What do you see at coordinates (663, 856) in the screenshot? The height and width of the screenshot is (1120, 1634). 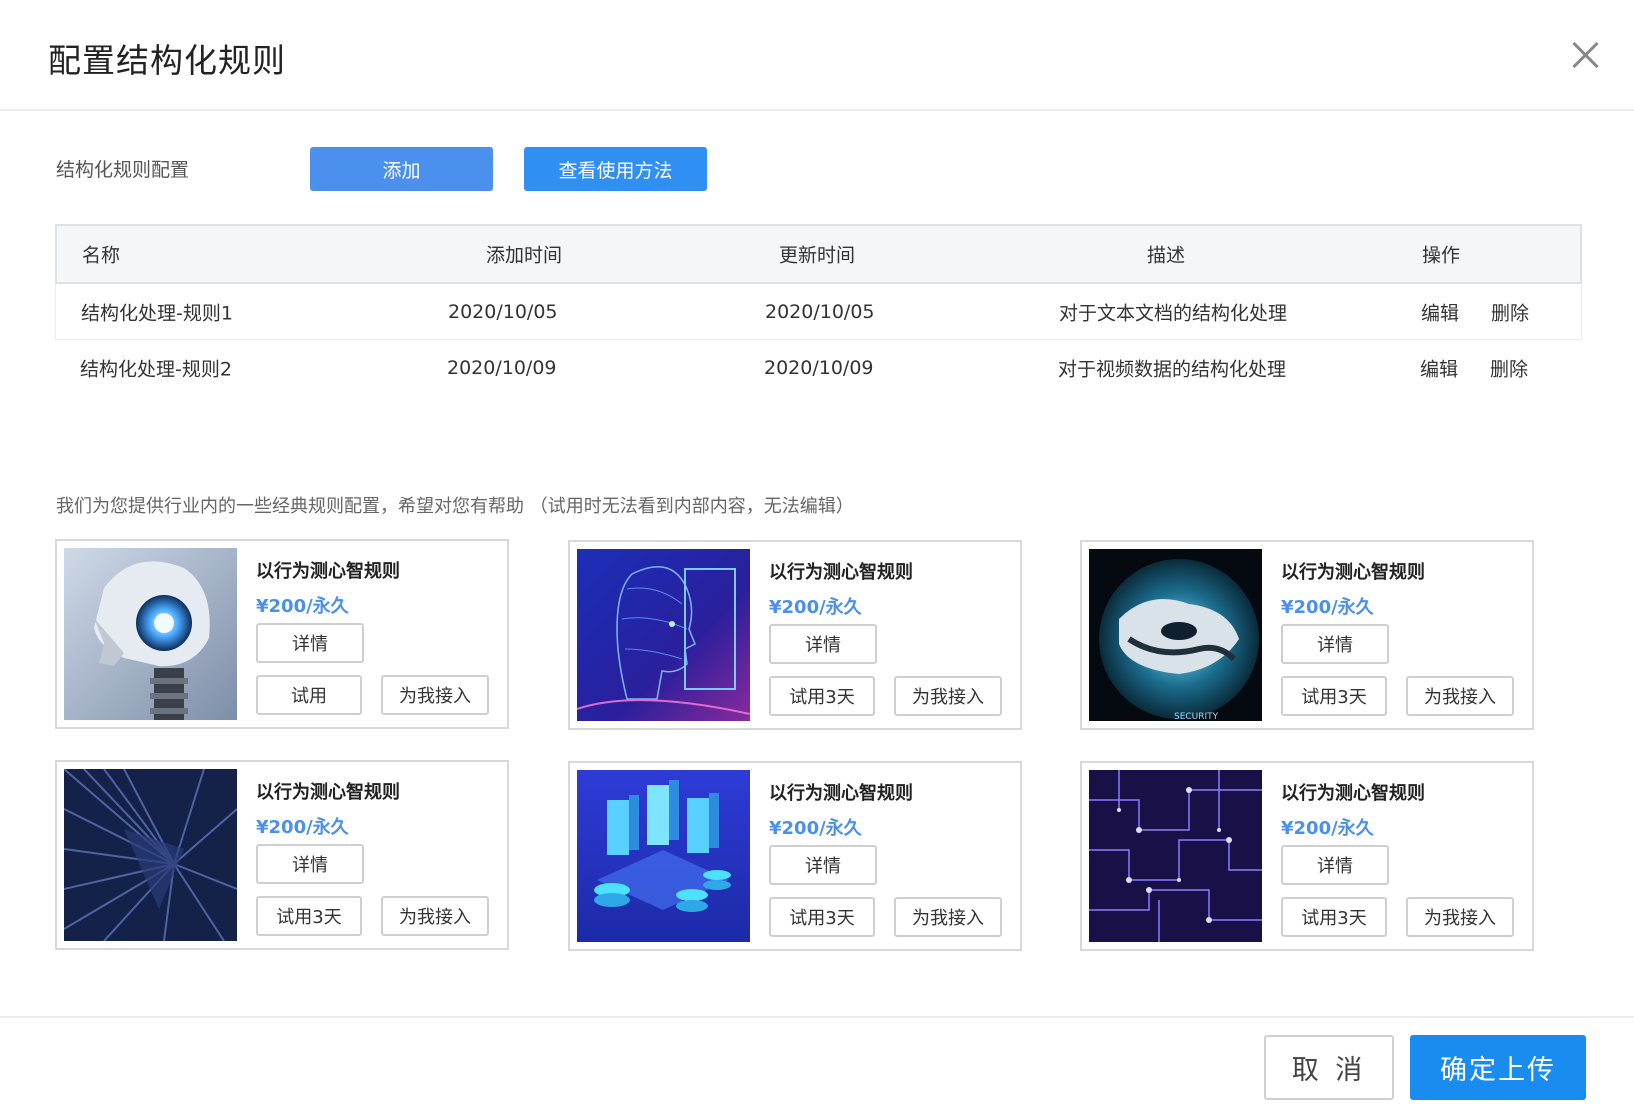 I see `isometric-servers-image` at bounding box center [663, 856].